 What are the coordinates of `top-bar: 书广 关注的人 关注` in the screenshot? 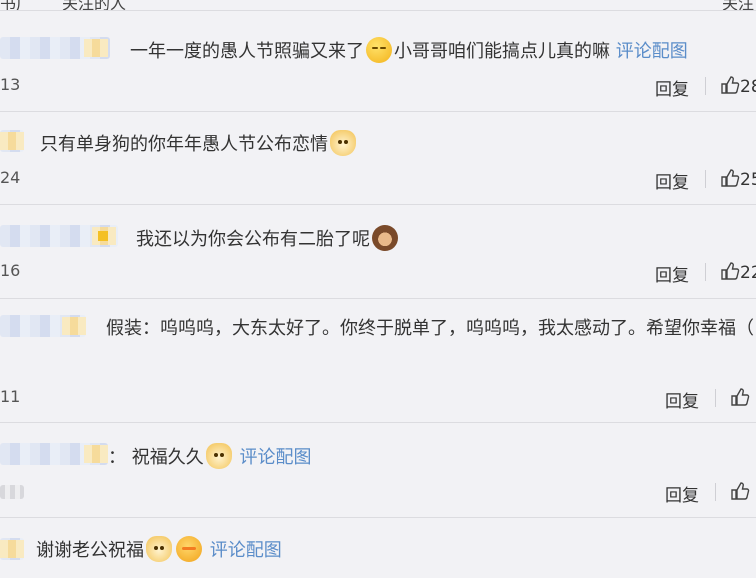 It's located at (378, 5).